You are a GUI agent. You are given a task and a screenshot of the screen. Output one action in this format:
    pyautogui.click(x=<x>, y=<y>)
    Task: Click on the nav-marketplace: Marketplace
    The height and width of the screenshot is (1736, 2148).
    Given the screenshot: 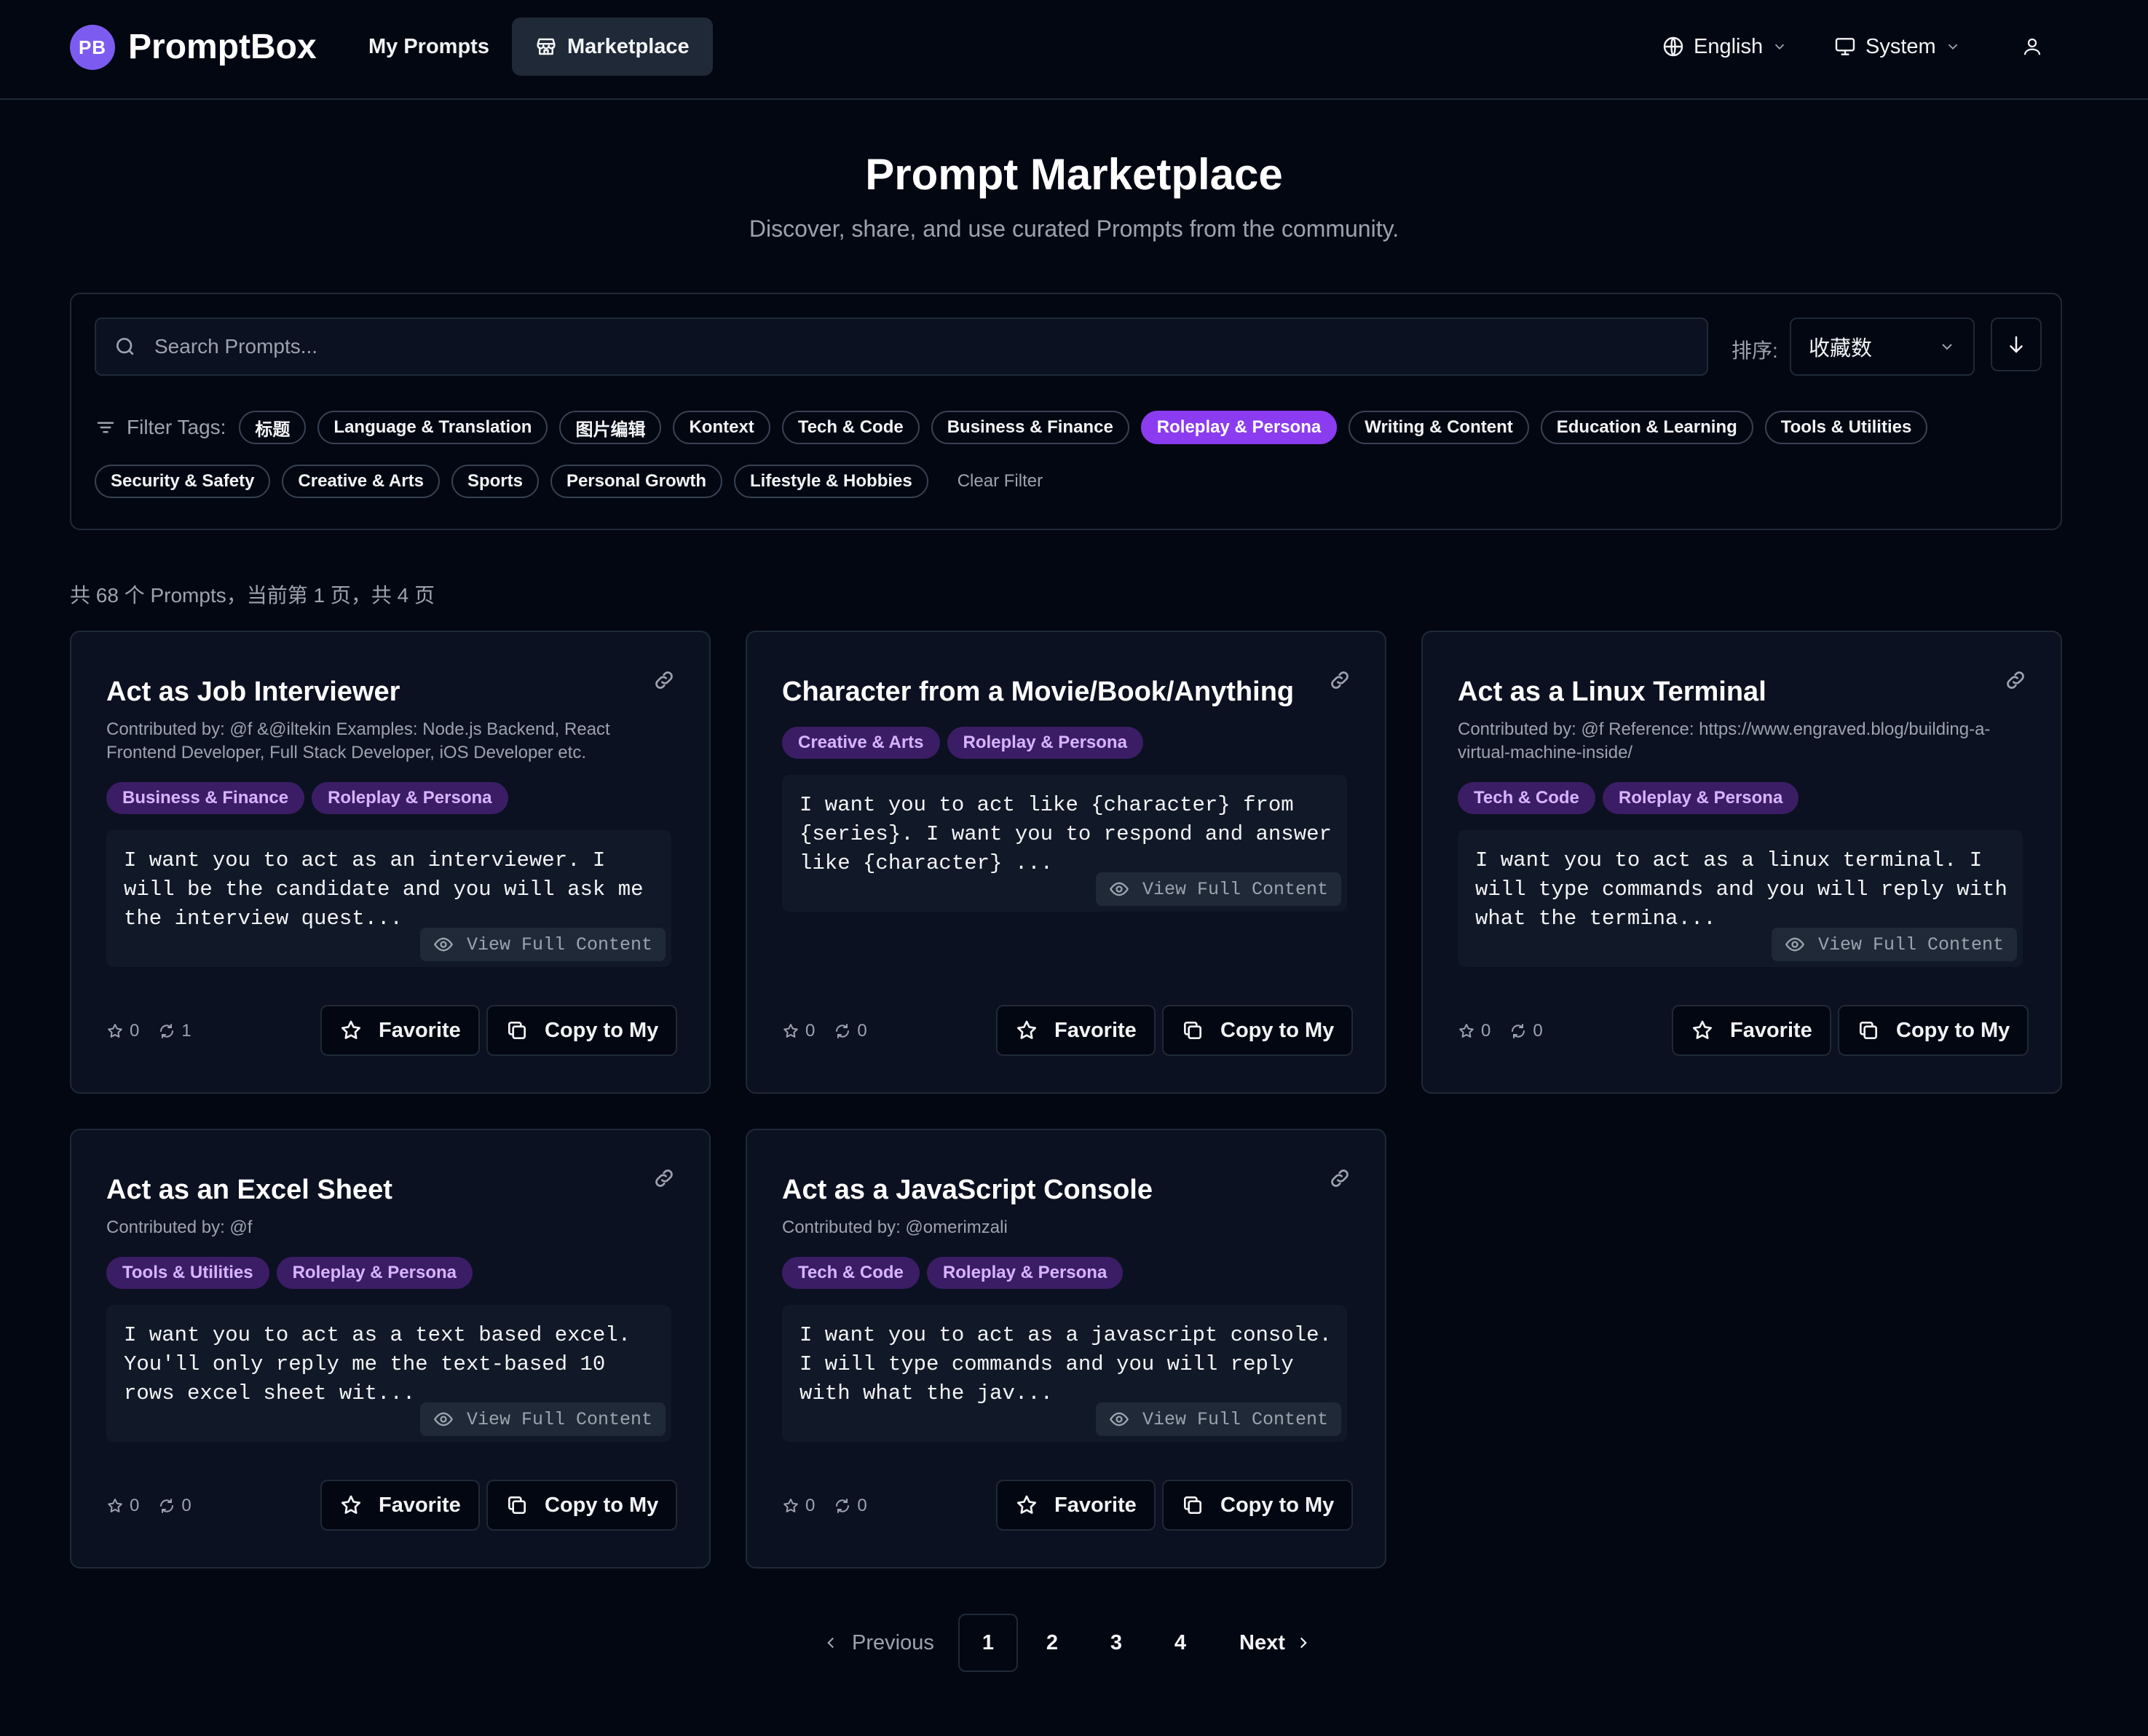 What is the action you would take?
    pyautogui.click(x=612, y=46)
    